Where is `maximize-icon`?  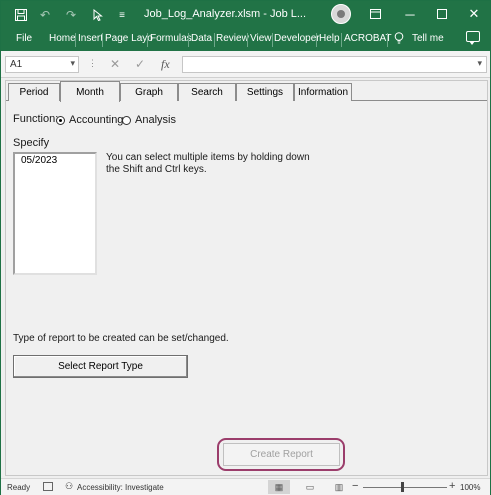
maximize-icon is located at coordinates (442, 14).